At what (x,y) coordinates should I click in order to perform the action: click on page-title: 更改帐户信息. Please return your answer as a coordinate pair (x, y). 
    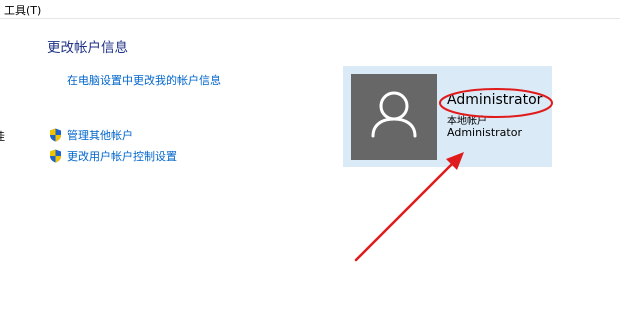
    Looking at the image, I should click on (87, 48).